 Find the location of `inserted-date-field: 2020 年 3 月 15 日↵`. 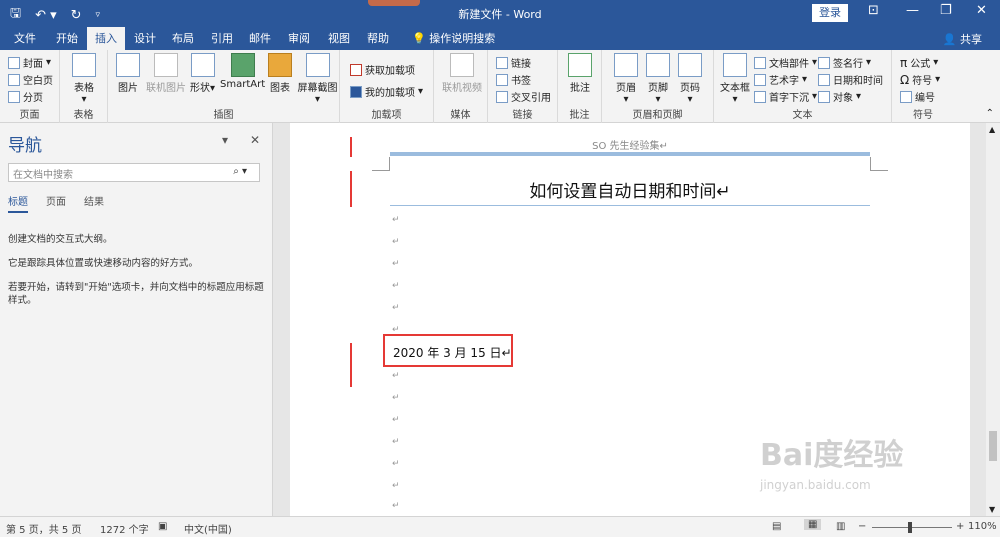

inserted-date-field: 2020 年 3 月 15 日↵ is located at coordinates (452, 352).